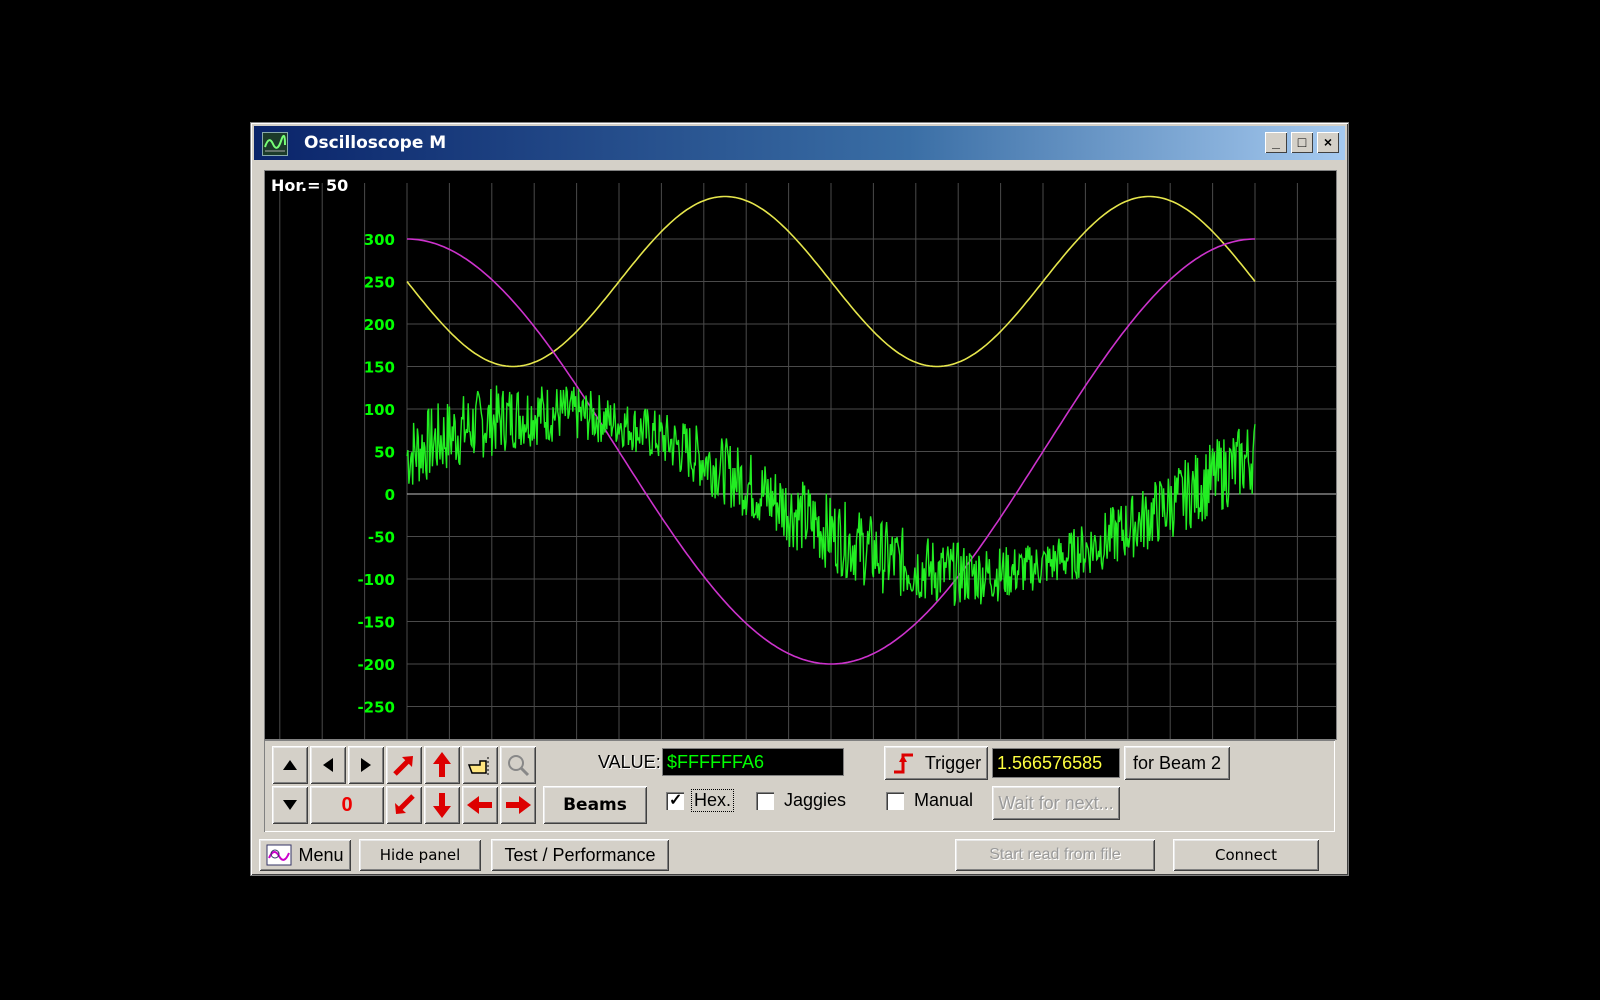 Image resolution: width=1600 pixels, height=1000 pixels. What do you see at coordinates (376, 623) in the screenshot?
I see `y-tick-label: -150` at bounding box center [376, 623].